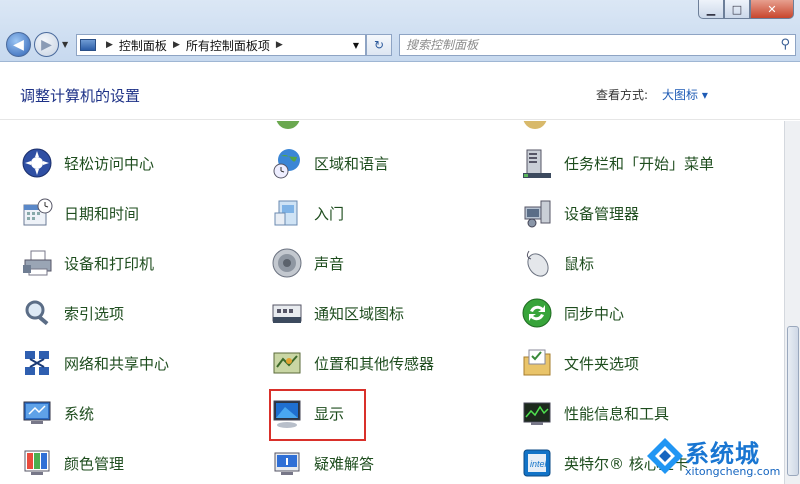 The image size is (800, 484). Describe the element at coordinates (79, 413) in the screenshot. I see `item-label: 系统` at that location.